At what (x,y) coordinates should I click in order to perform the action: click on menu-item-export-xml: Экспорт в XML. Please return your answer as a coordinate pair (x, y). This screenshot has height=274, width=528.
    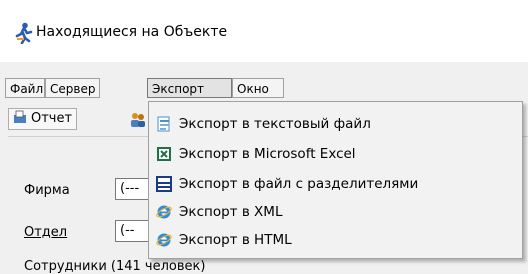
    Looking at the image, I should click on (335, 212).